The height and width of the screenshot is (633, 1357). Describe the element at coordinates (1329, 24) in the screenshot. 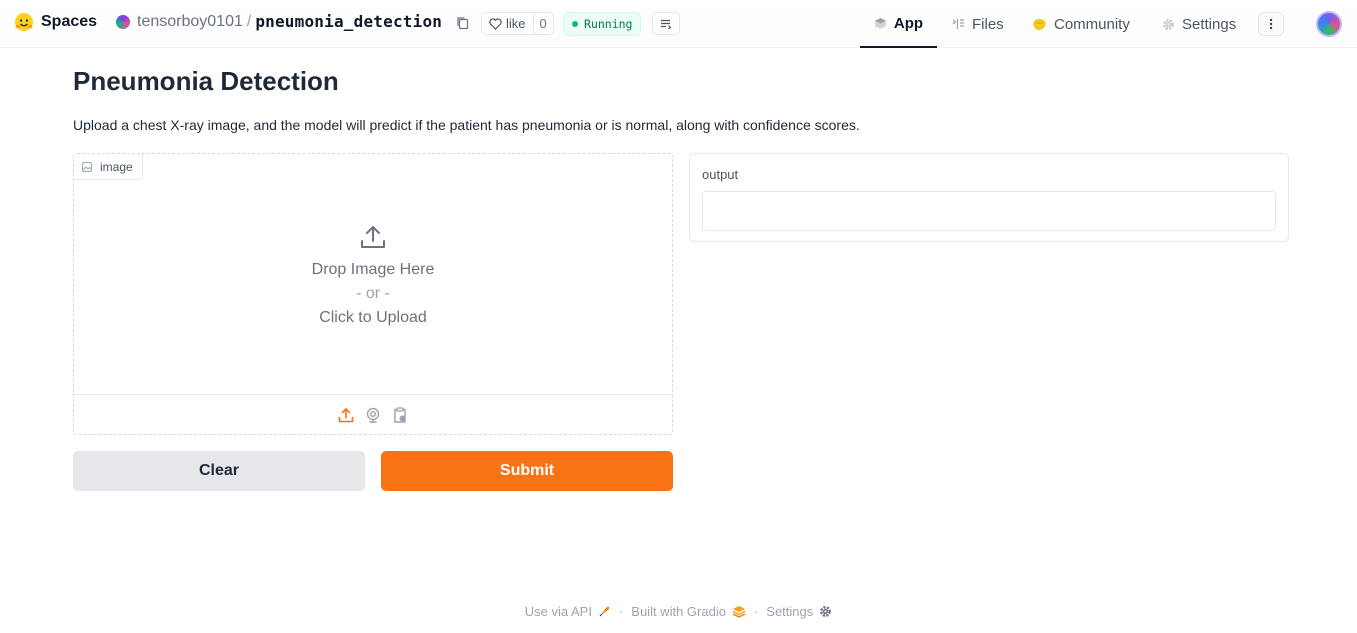

I see `user-avatar` at that location.